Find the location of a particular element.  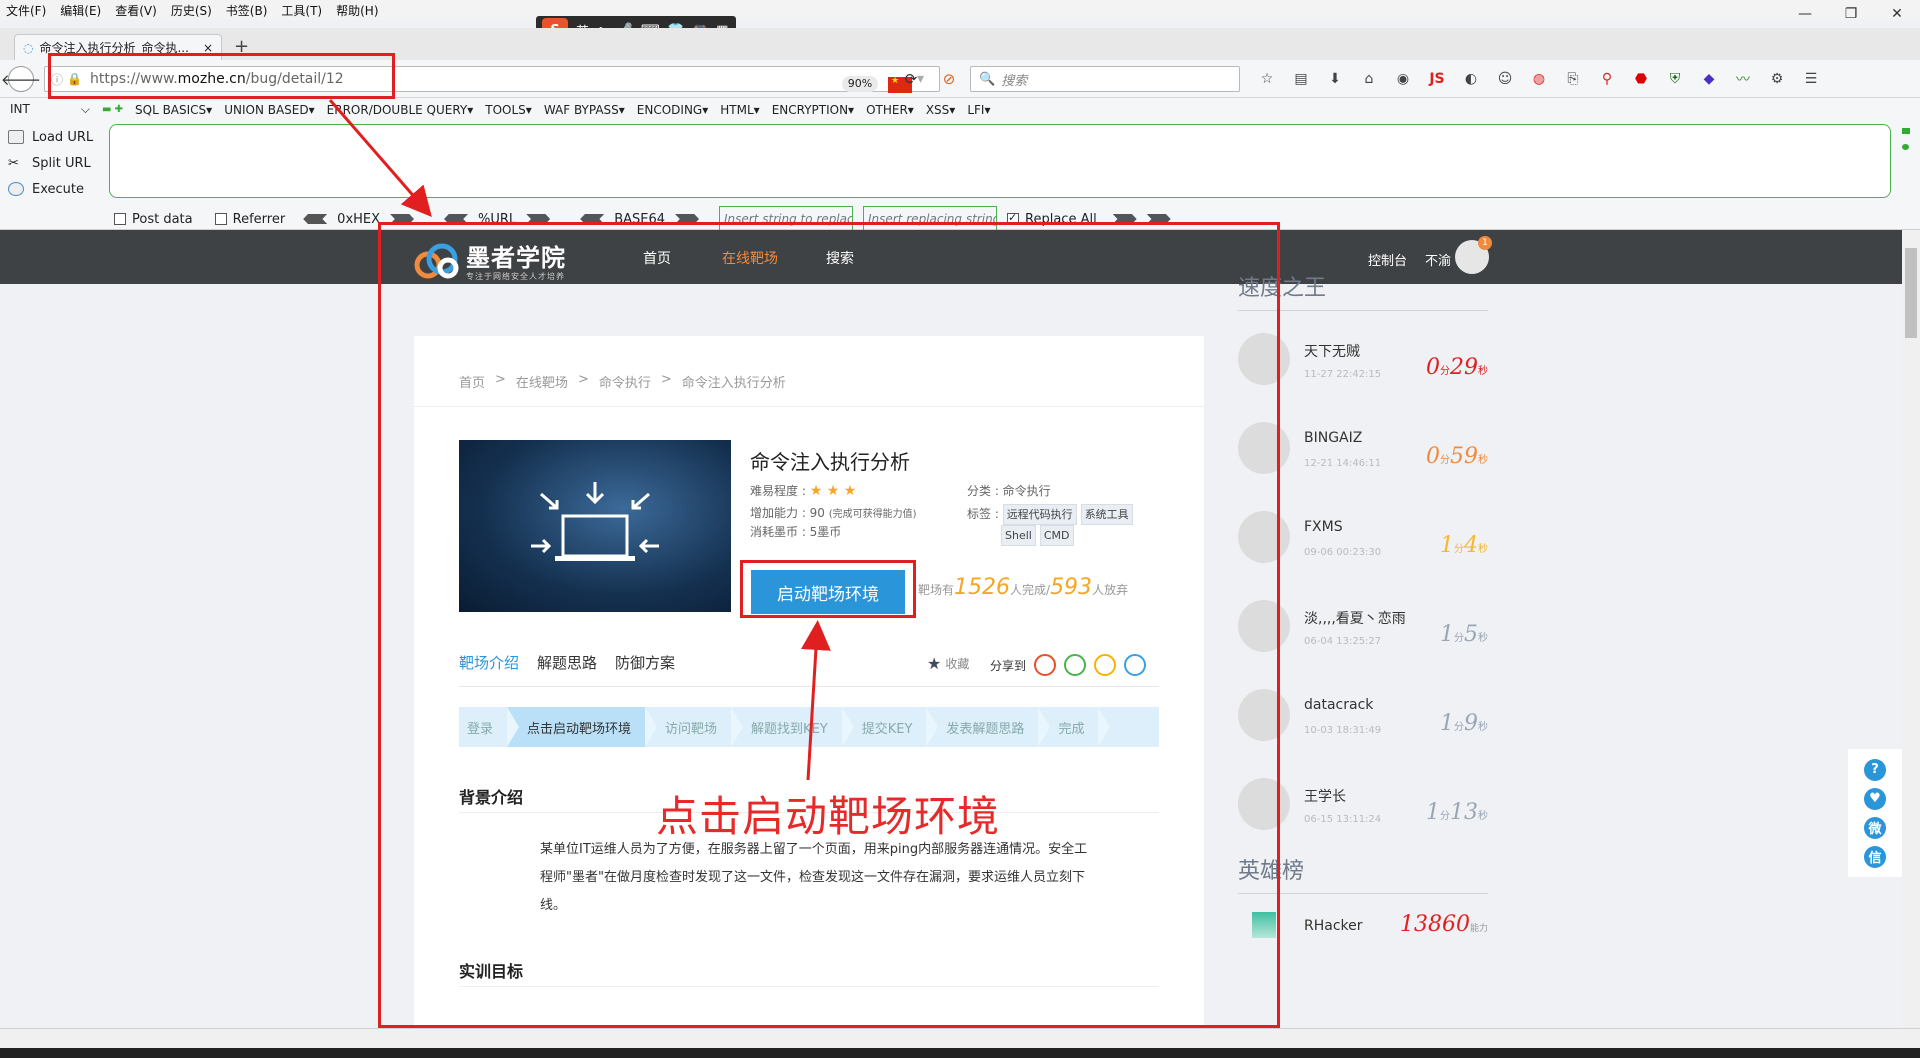

replace-string-input: Insert string to replace is located at coordinates (786, 219).